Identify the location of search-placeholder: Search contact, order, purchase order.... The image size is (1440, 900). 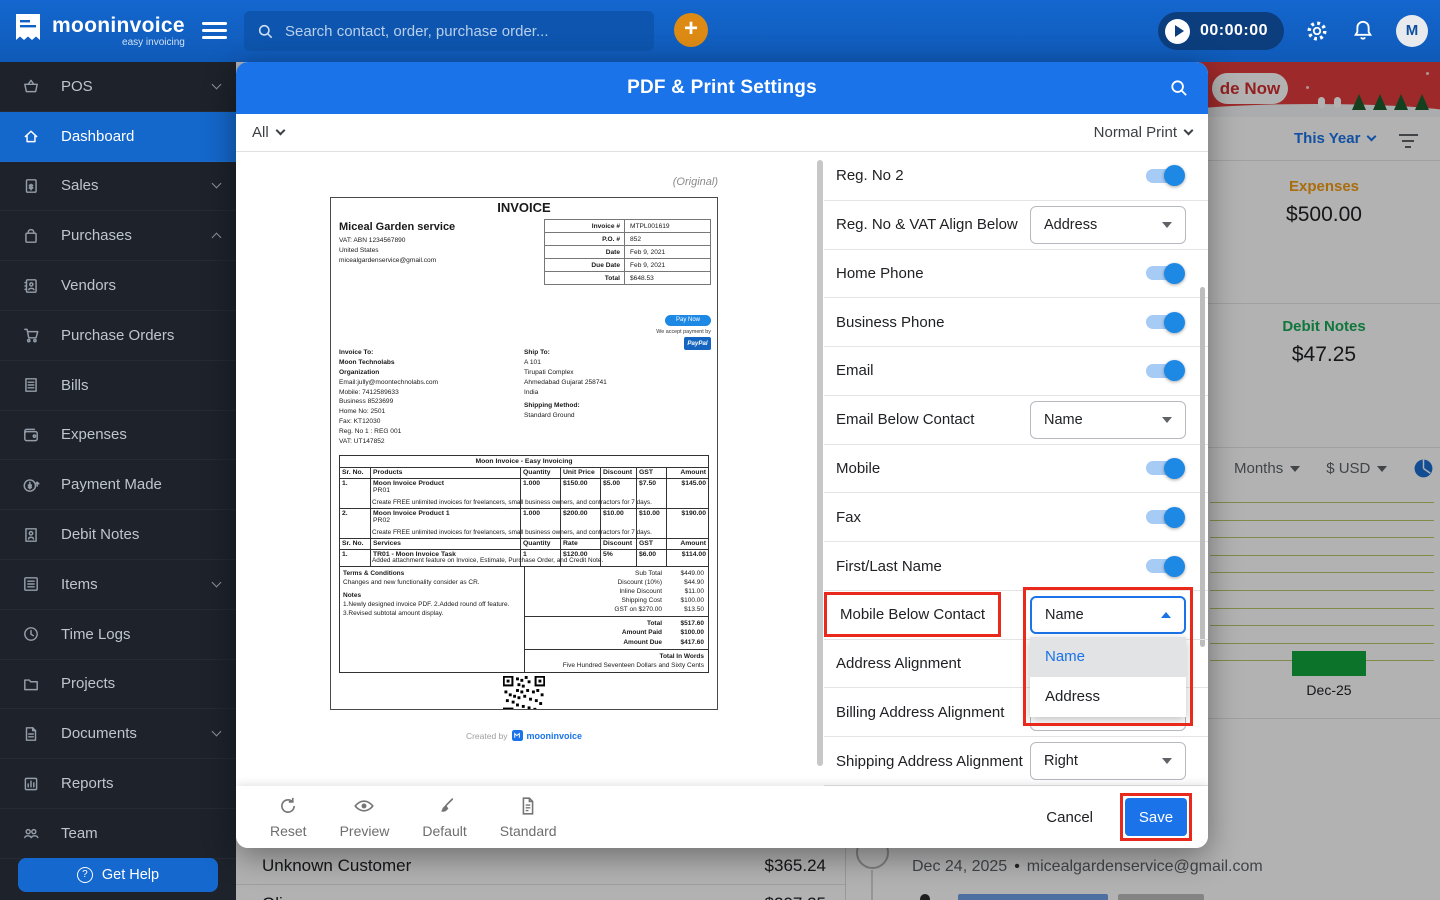
(417, 31).